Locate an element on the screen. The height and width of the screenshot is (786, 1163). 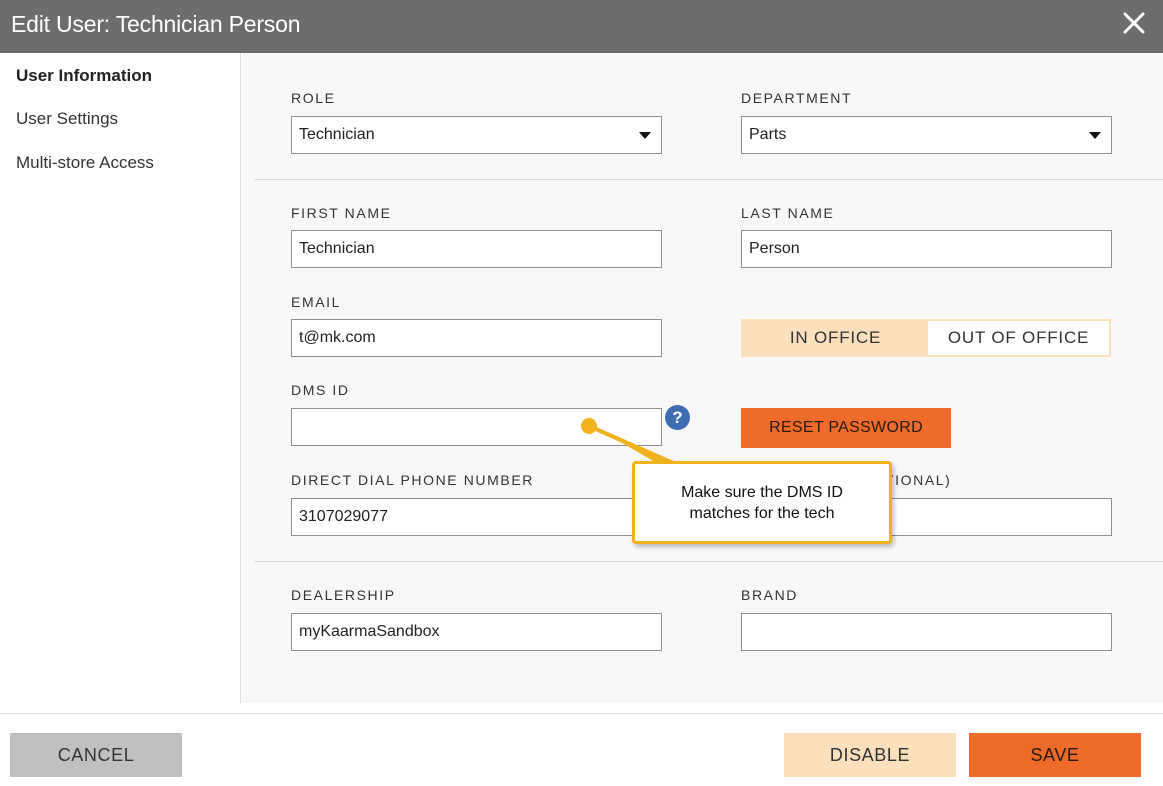
cancel-button: CANCEL is located at coordinates (96, 755).